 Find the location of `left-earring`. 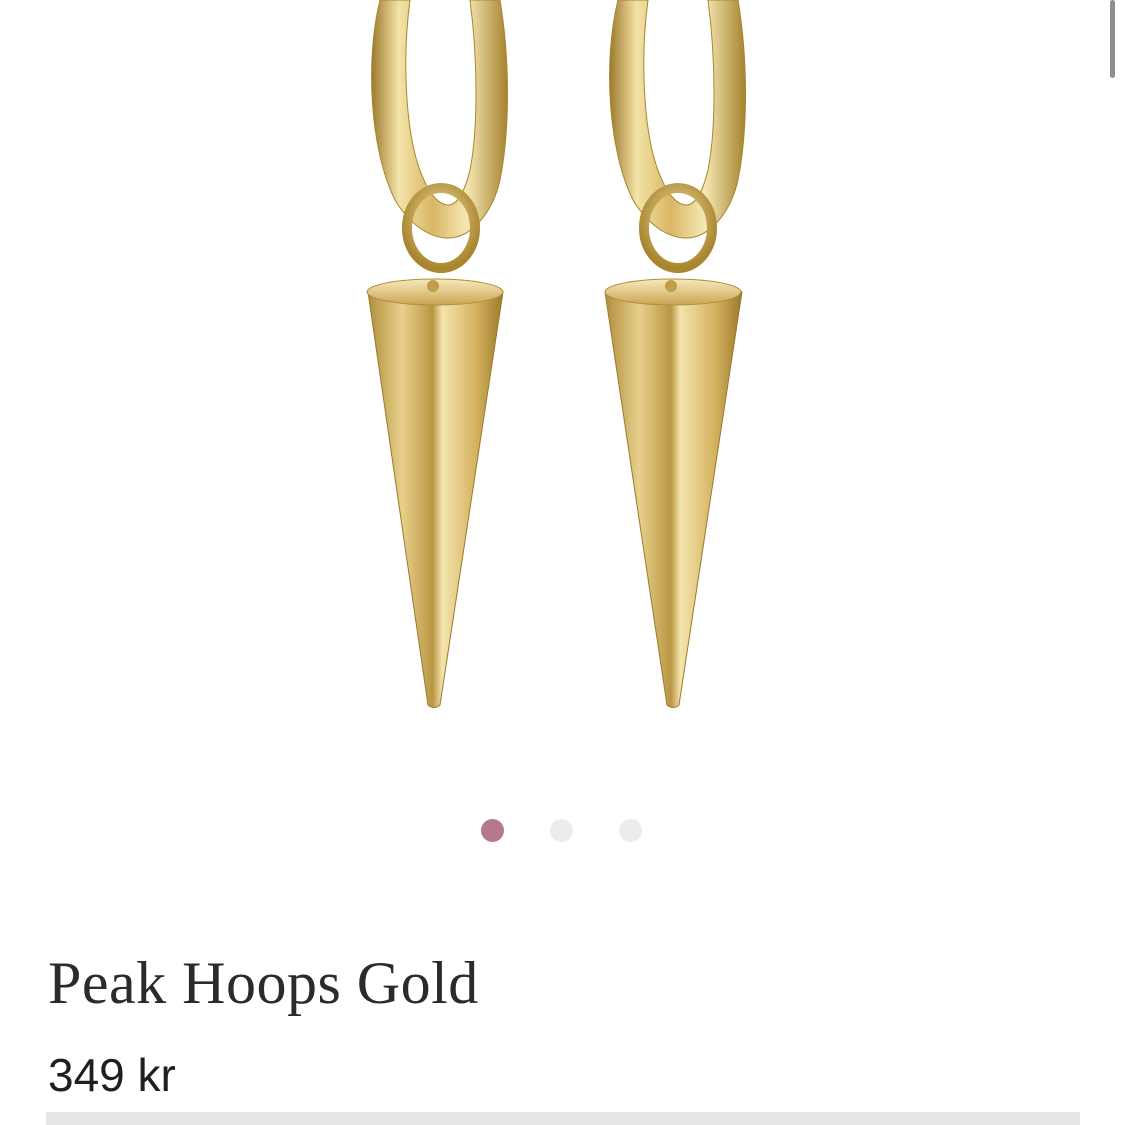

left-earring is located at coordinates (437, 354).